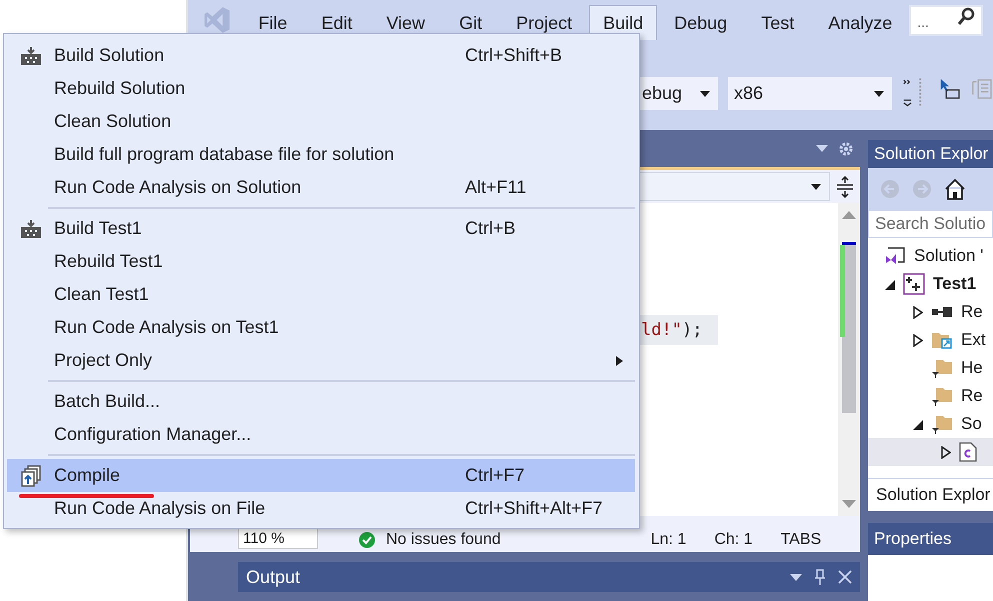 The width and height of the screenshot is (993, 601). What do you see at coordinates (930, 494) in the screenshot?
I see `panel-tab: Solution Explor` at bounding box center [930, 494].